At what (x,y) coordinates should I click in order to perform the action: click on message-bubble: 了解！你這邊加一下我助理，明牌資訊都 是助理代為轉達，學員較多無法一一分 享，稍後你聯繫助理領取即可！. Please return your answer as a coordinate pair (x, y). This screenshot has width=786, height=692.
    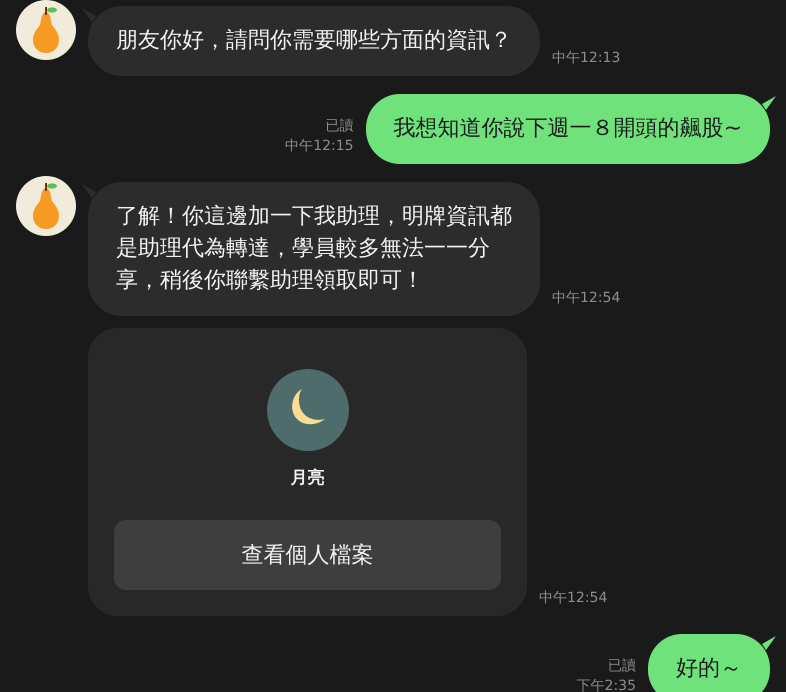
    Looking at the image, I should click on (314, 249).